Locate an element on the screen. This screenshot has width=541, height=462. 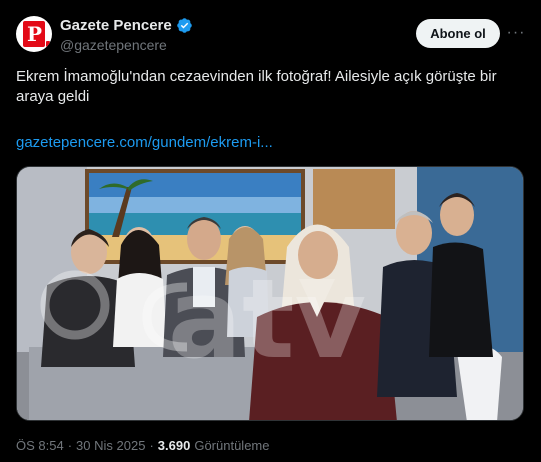
views-count: 3.690 is located at coordinates (174, 445).